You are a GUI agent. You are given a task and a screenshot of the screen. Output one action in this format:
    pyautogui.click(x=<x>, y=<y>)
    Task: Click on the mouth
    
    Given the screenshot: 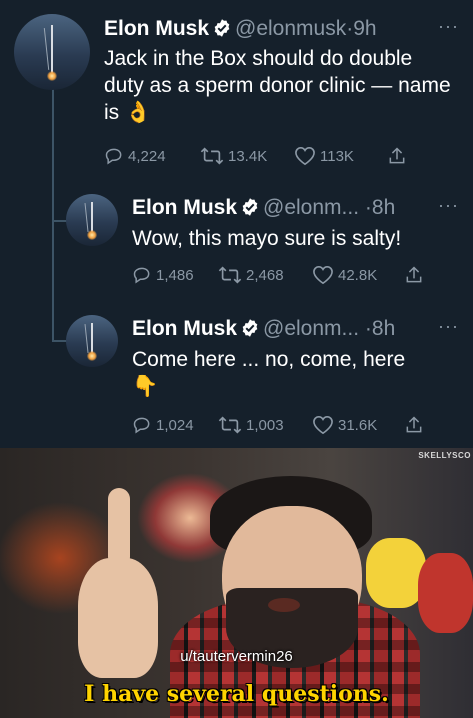 What is the action you would take?
    pyautogui.click(x=284, y=605)
    